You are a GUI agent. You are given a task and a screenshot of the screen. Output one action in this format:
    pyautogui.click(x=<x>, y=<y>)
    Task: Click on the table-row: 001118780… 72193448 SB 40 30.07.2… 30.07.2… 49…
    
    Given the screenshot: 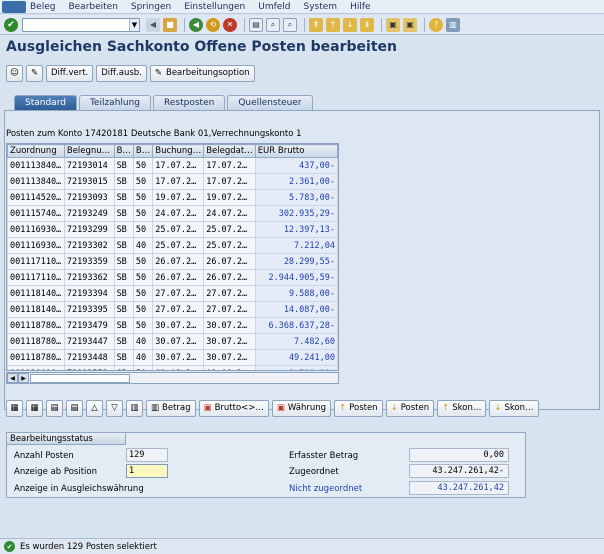 What is the action you would take?
    pyautogui.click(x=172, y=357)
    